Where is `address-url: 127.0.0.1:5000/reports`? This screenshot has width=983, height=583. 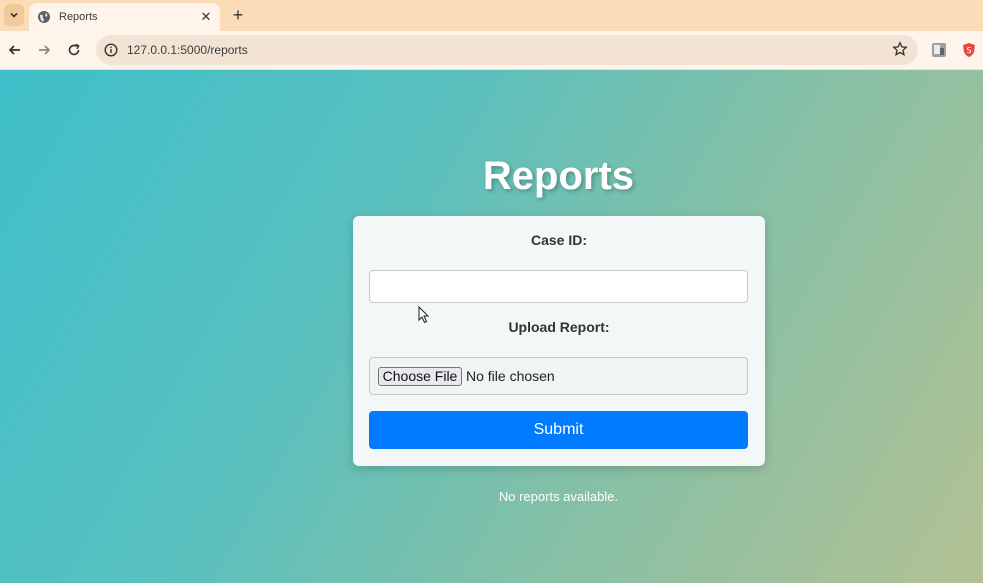 address-url: 127.0.0.1:5000/reports is located at coordinates (187, 50).